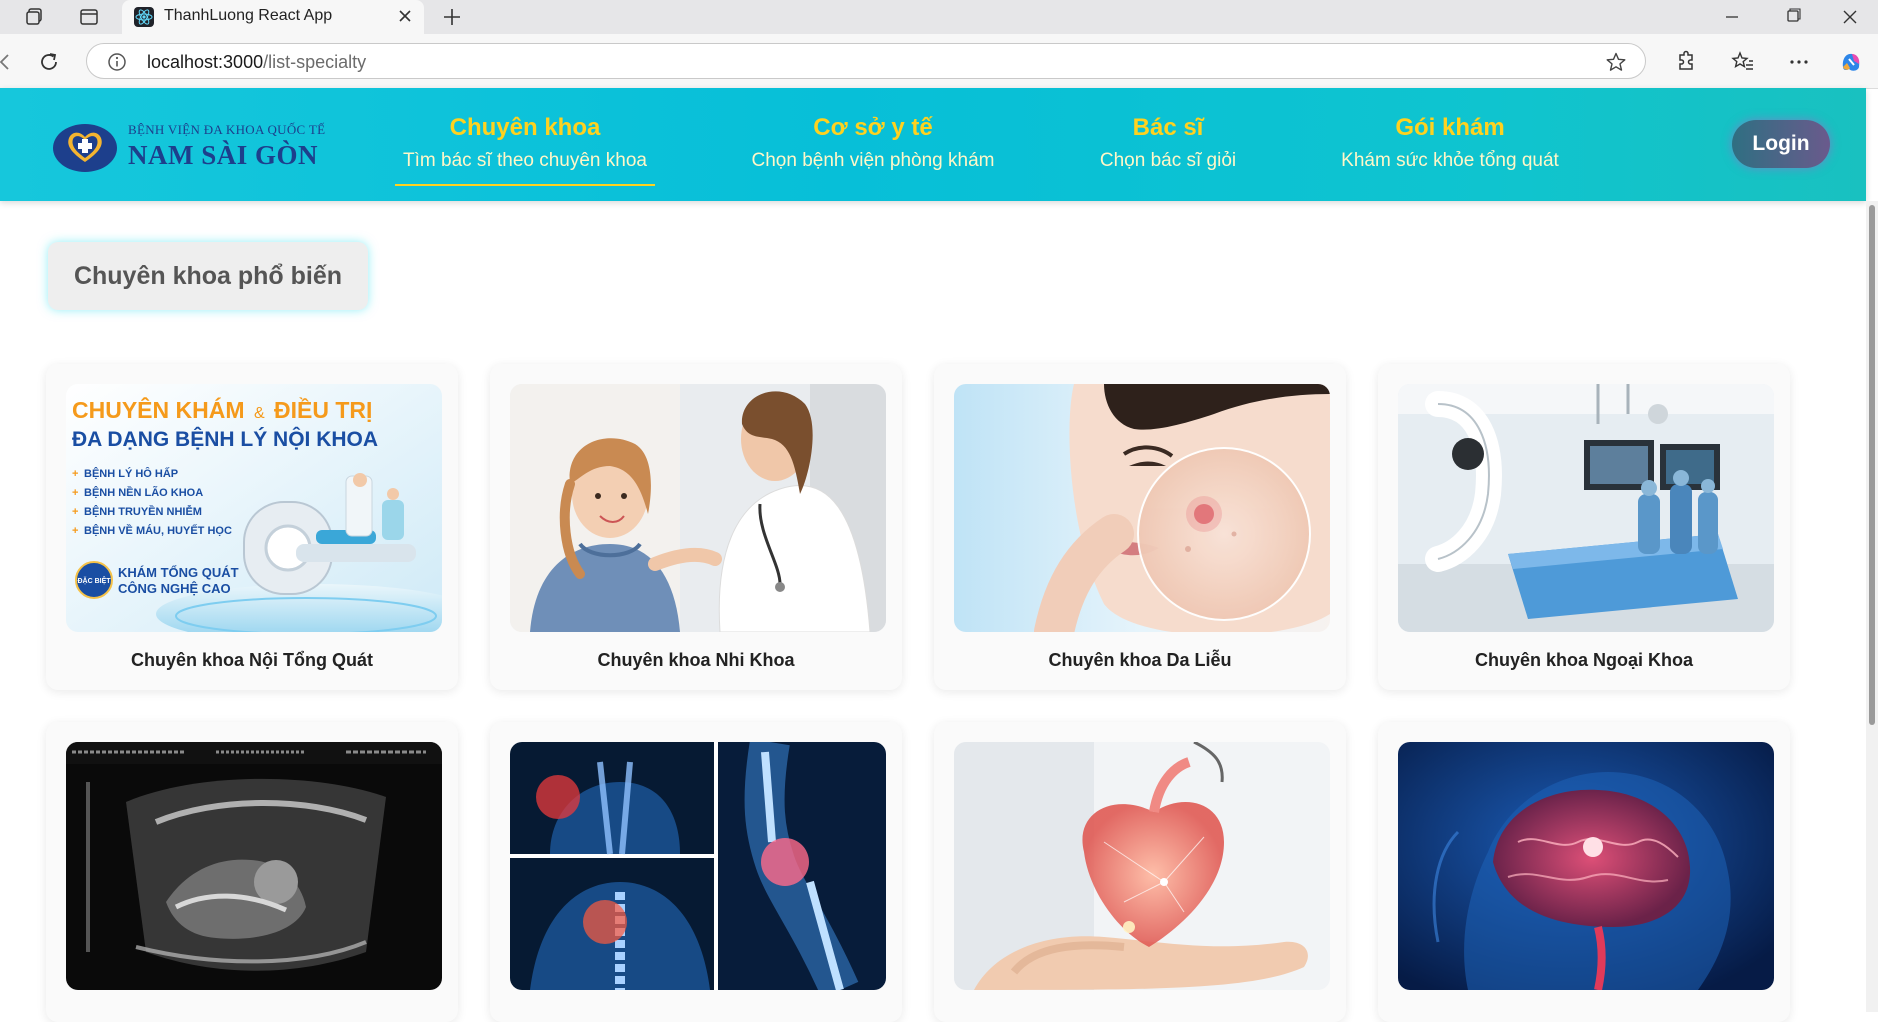  Describe the element at coordinates (1450, 143) in the screenshot. I see `nav-goi-kham: Gói khám Khám sức khỏe tổng quát` at that location.